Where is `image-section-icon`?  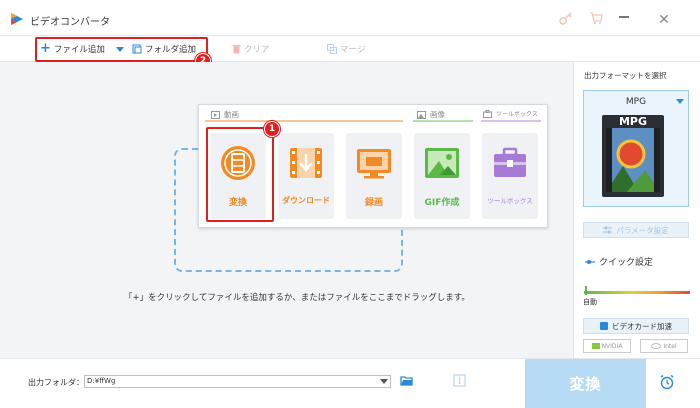
image-section-icon is located at coordinates (421, 114).